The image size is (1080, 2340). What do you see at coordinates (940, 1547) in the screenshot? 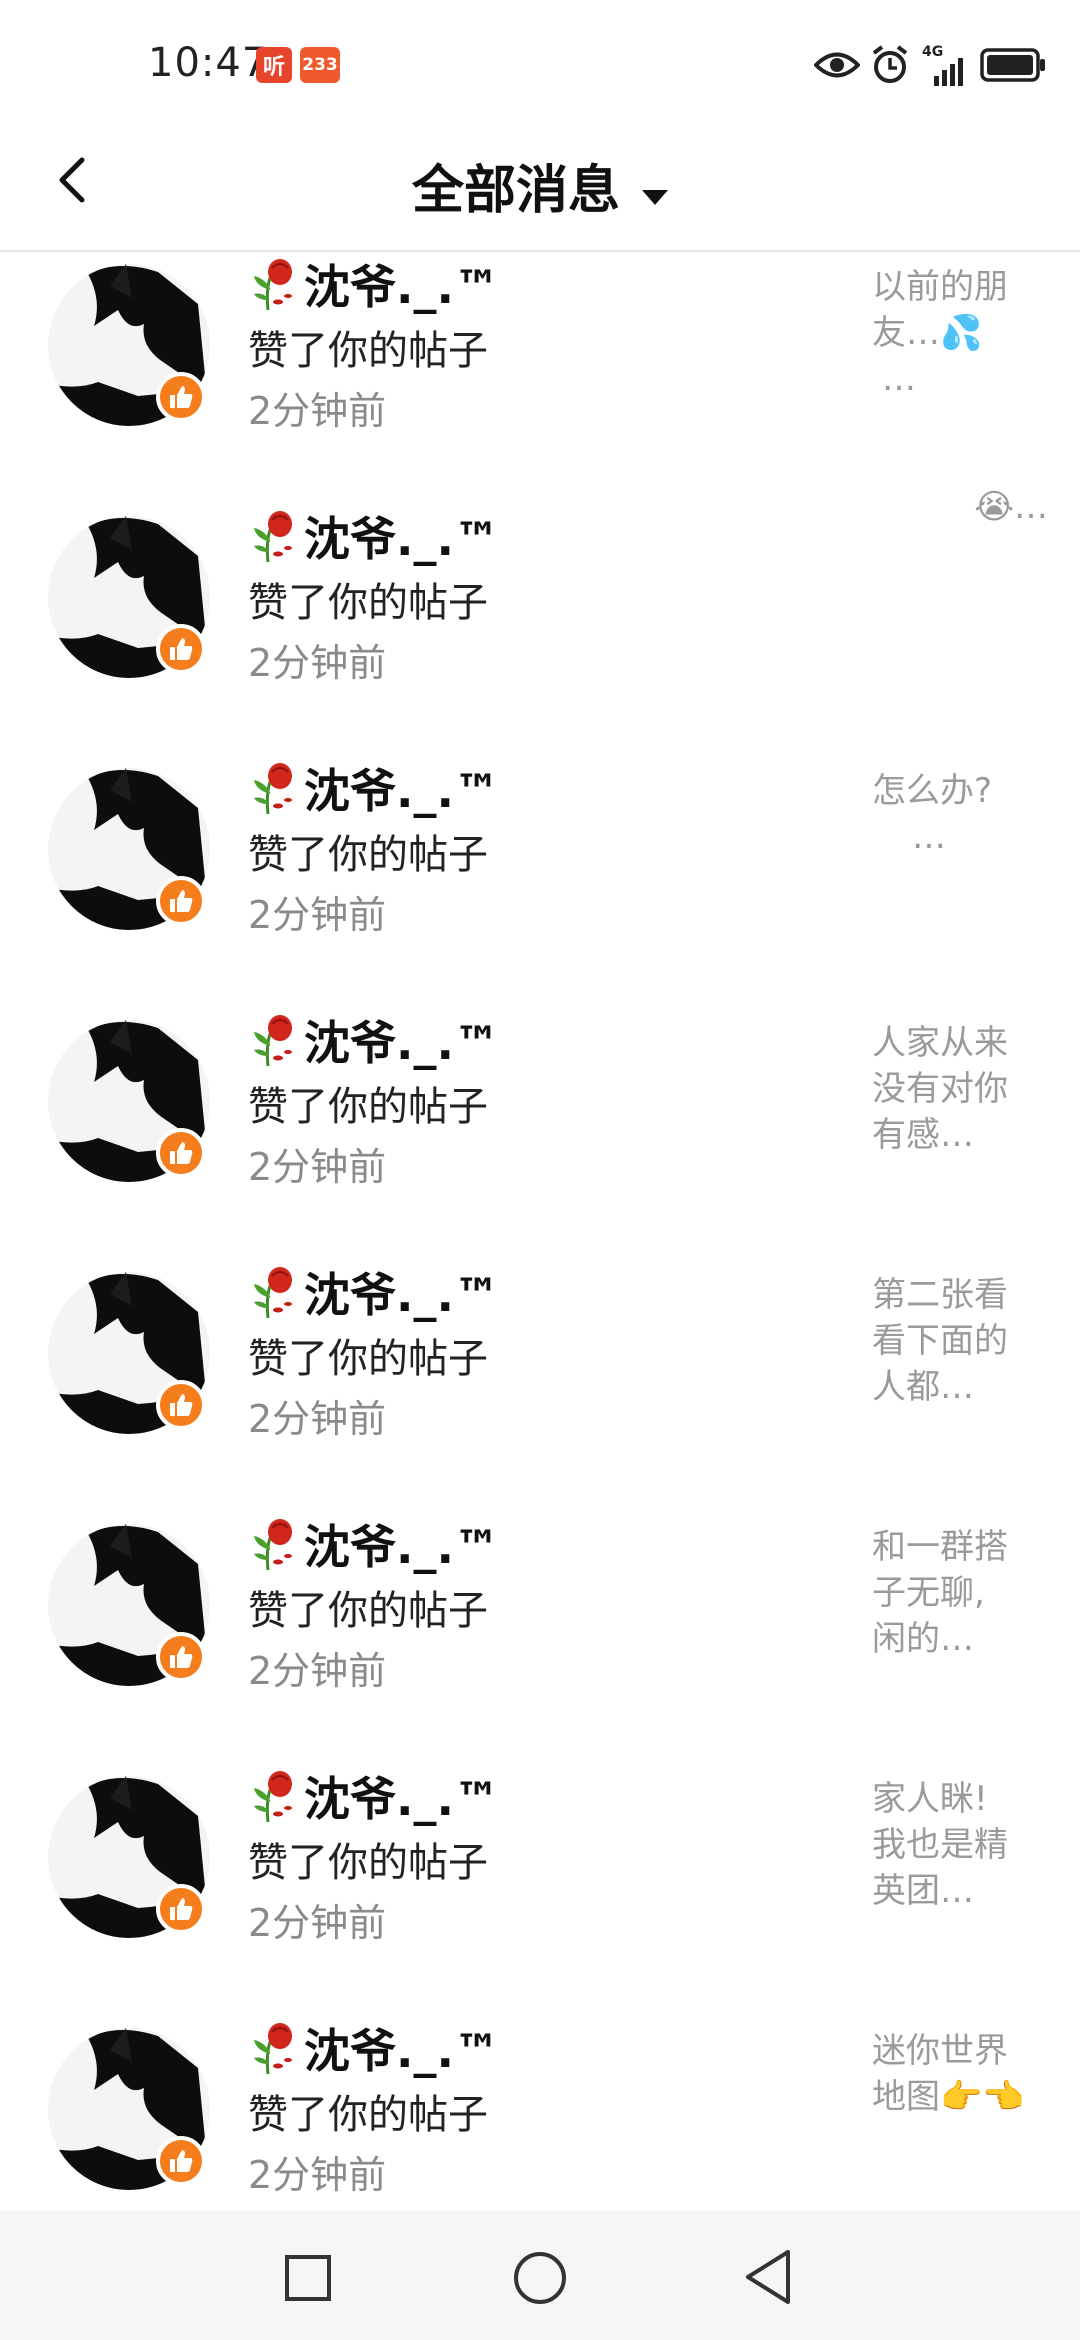
I see `preview-line: 和一群搭` at bounding box center [940, 1547].